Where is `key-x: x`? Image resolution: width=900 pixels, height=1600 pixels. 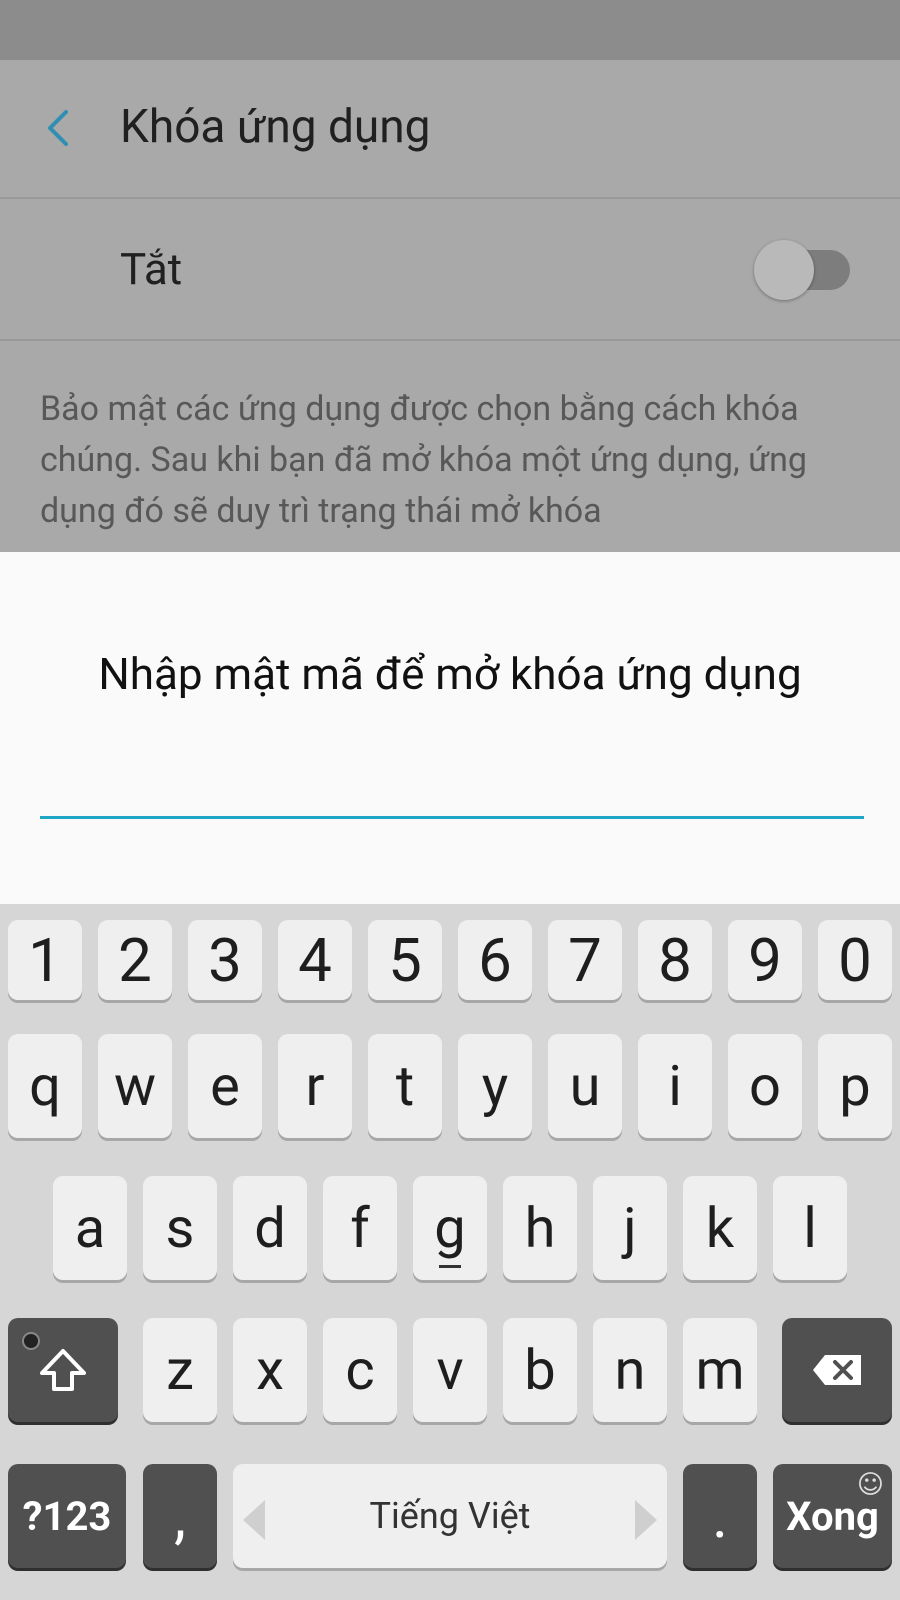 key-x: x is located at coordinates (270, 1370).